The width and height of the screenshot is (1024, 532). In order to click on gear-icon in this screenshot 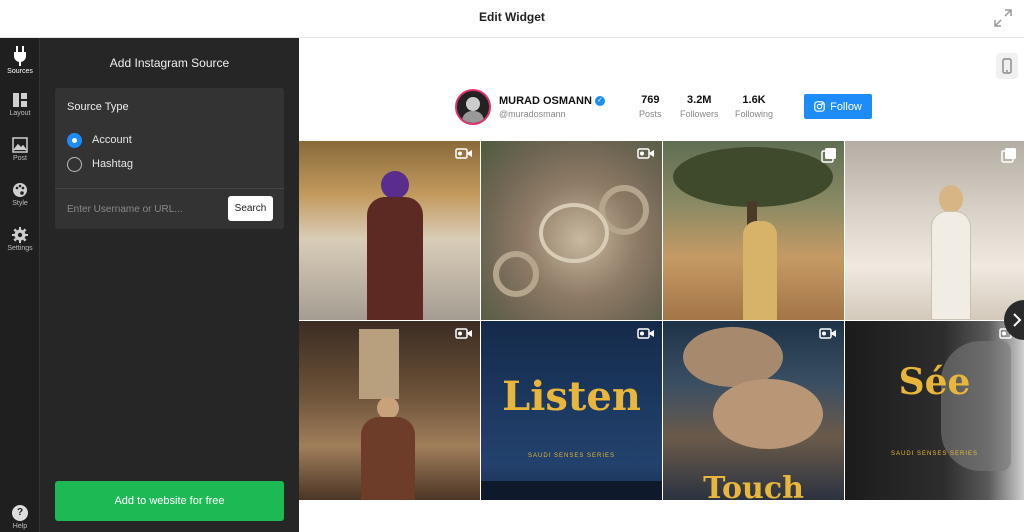, I will do `click(20, 235)`.